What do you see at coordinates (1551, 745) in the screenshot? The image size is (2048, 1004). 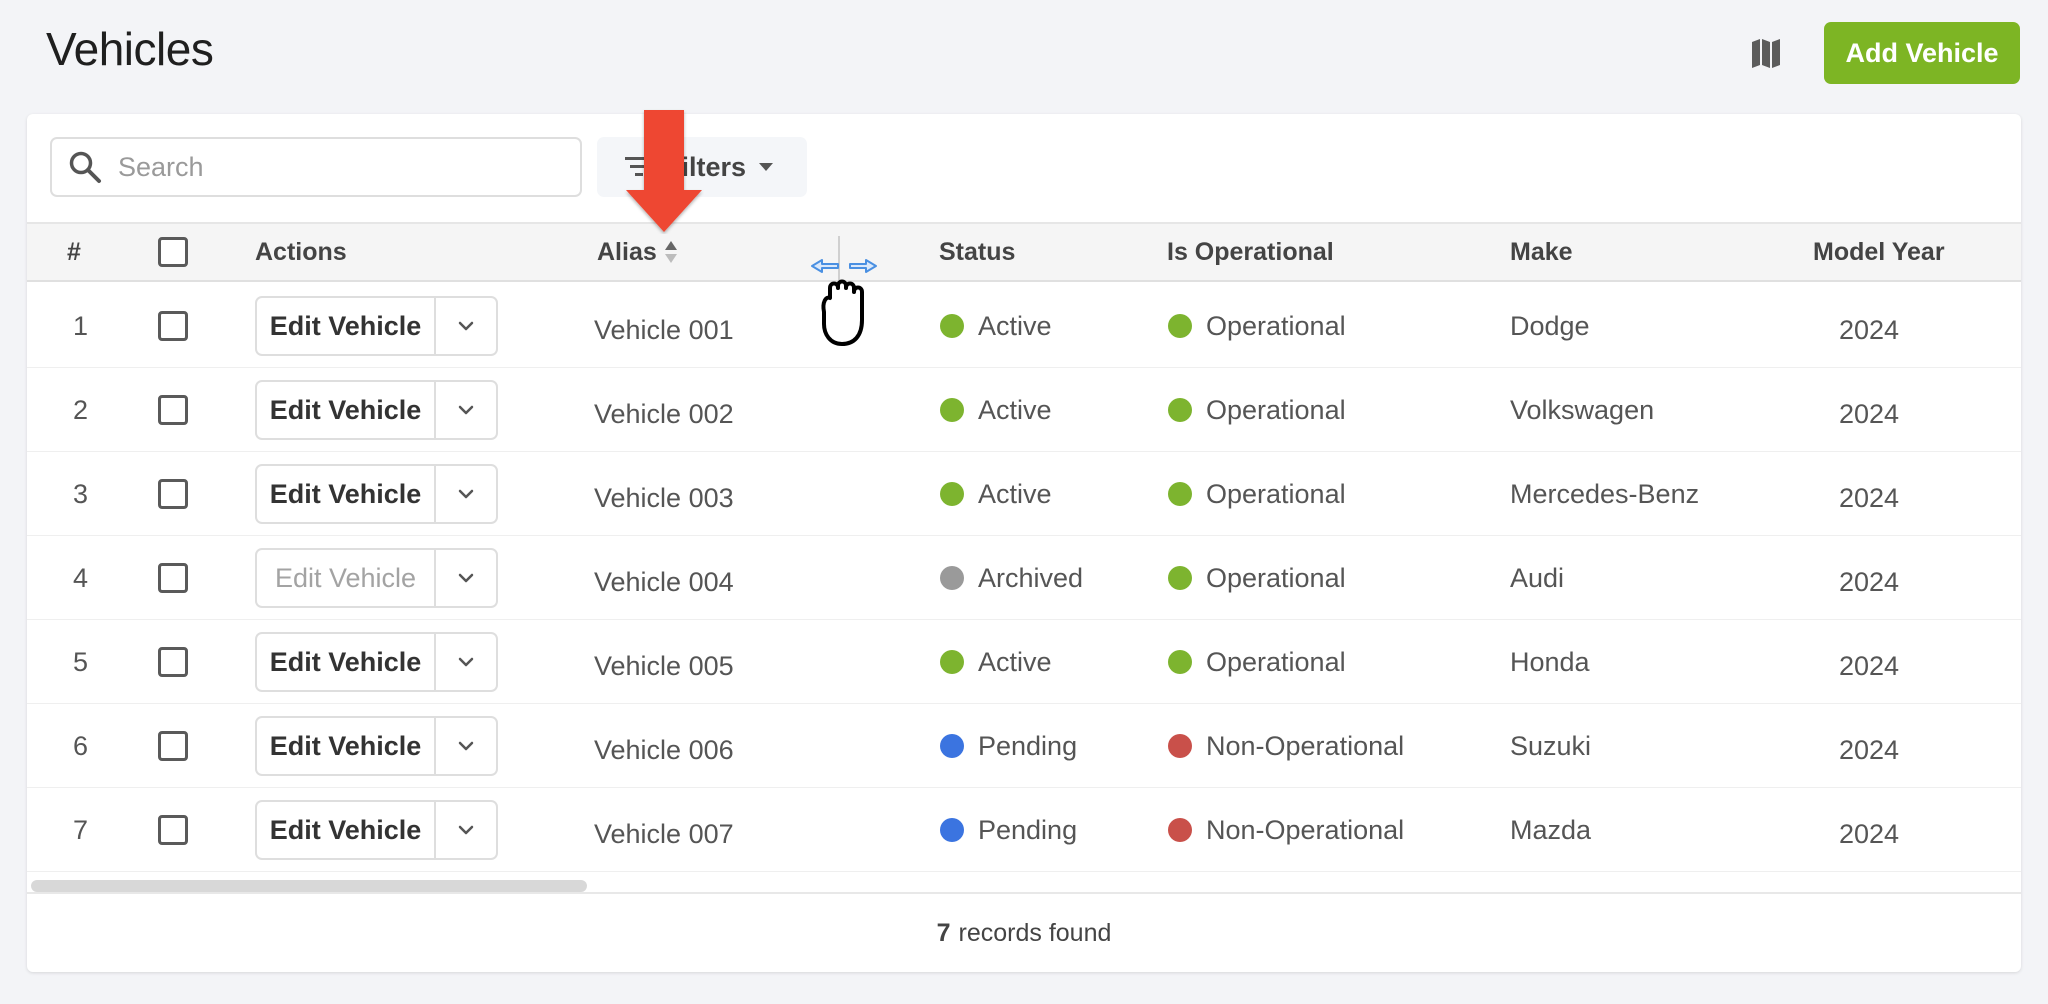 I see `make-cell: Suzuki` at bounding box center [1551, 745].